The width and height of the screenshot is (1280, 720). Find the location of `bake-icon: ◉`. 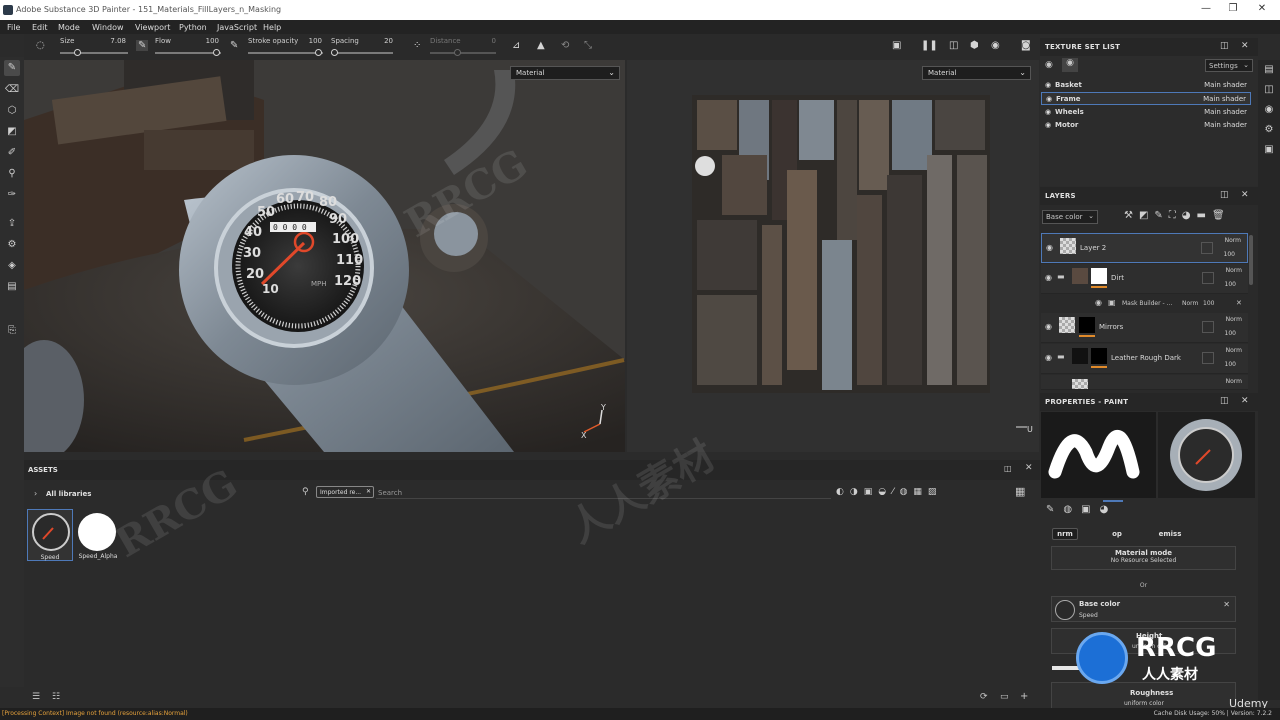

bake-icon: ◉ is located at coordinates (995, 45).